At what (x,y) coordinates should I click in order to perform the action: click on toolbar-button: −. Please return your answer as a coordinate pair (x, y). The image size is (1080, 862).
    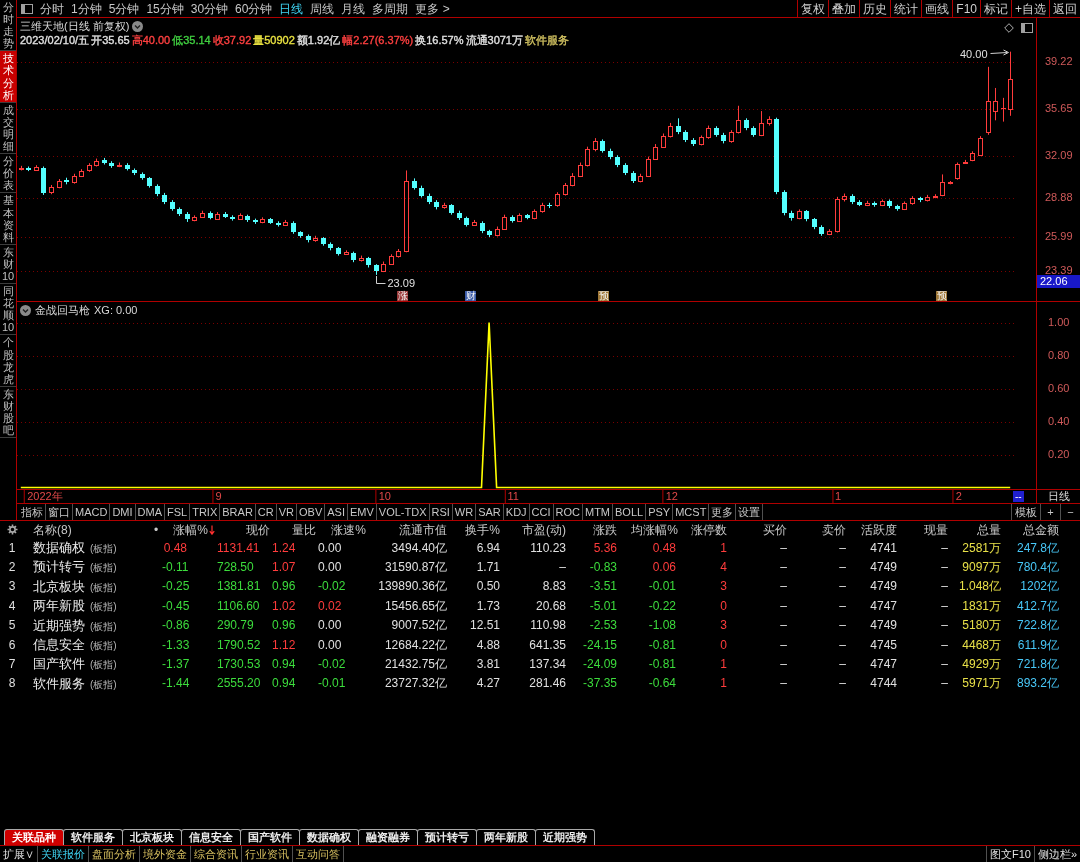
    Looking at the image, I should click on (1070, 512).